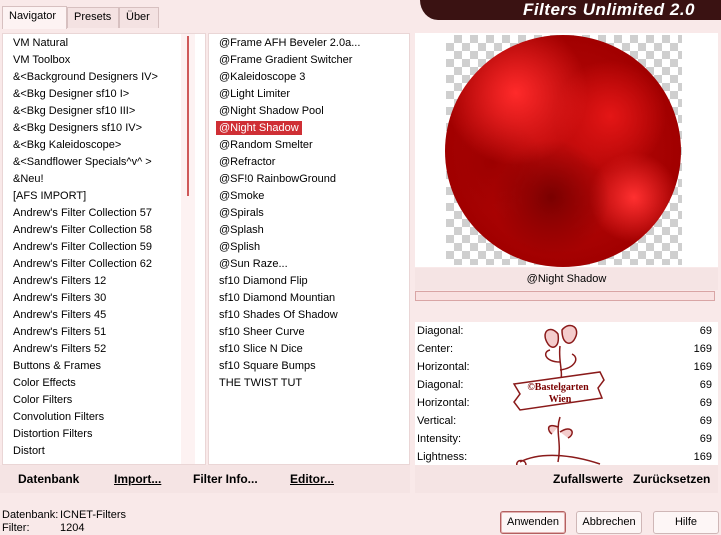 This screenshot has height=535, width=721. Describe the element at coordinates (104, 434) in the screenshot. I see `category-item: Distortion Filters` at that location.